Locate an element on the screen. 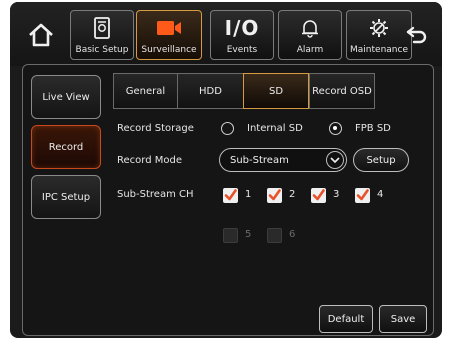  fpb-sd-label: FPB SD is located at coordinates (373, 128).